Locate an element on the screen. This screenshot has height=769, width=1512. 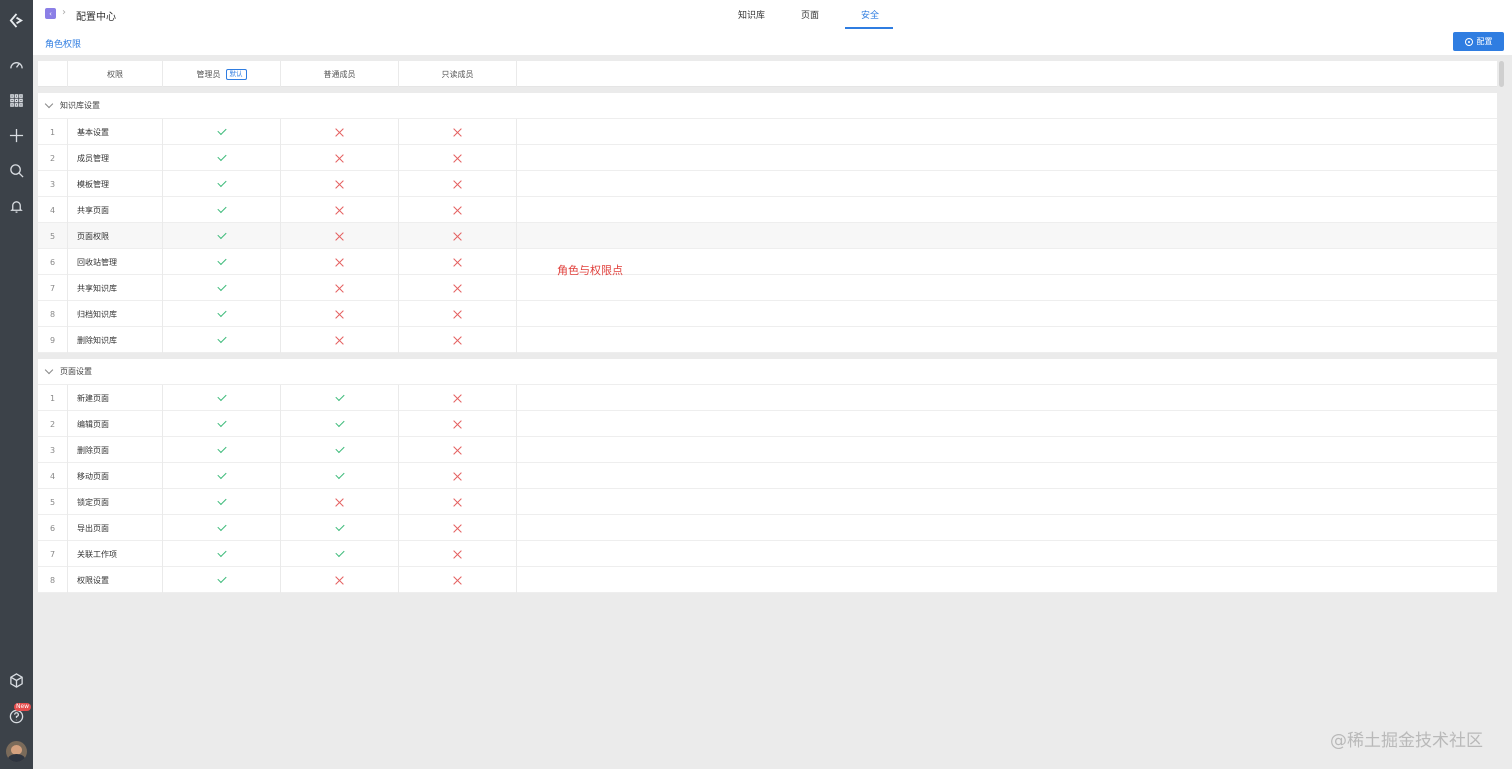
row-index: 8 is located at coordinates (53, 580).